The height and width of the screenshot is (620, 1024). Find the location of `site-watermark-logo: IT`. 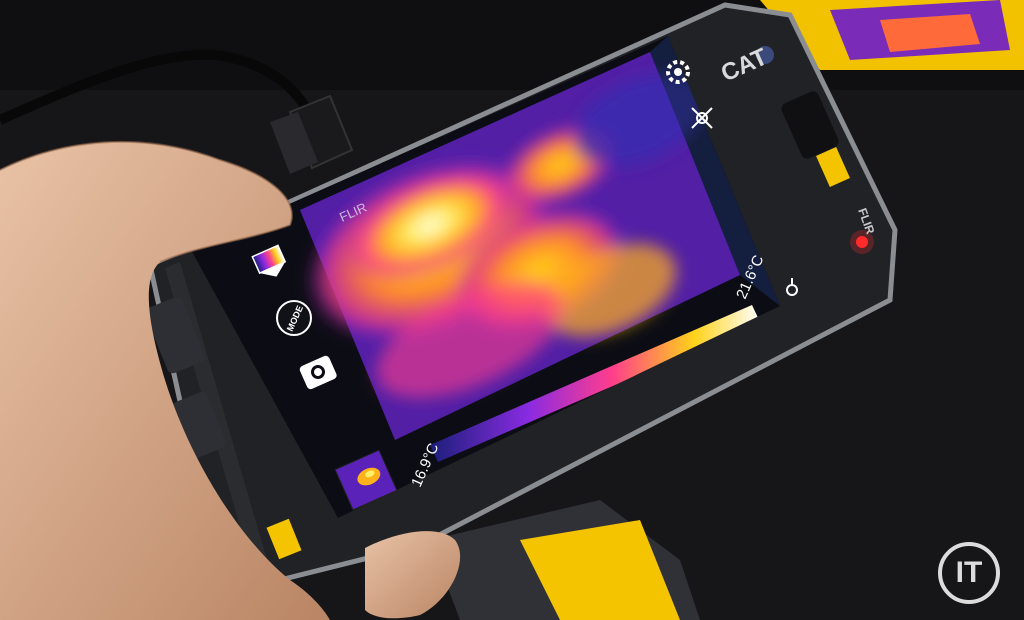

site-watermark-logo: IT is located at coordinates (969, 573).